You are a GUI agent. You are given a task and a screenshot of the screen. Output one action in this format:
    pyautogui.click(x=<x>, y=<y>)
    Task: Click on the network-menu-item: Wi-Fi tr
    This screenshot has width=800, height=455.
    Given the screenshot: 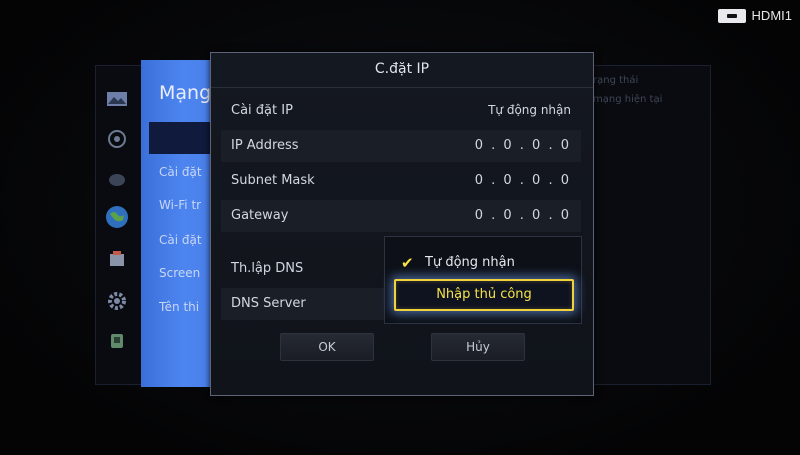 What is the action you would take?
    pyautogui.click(x=180, y=205)
    